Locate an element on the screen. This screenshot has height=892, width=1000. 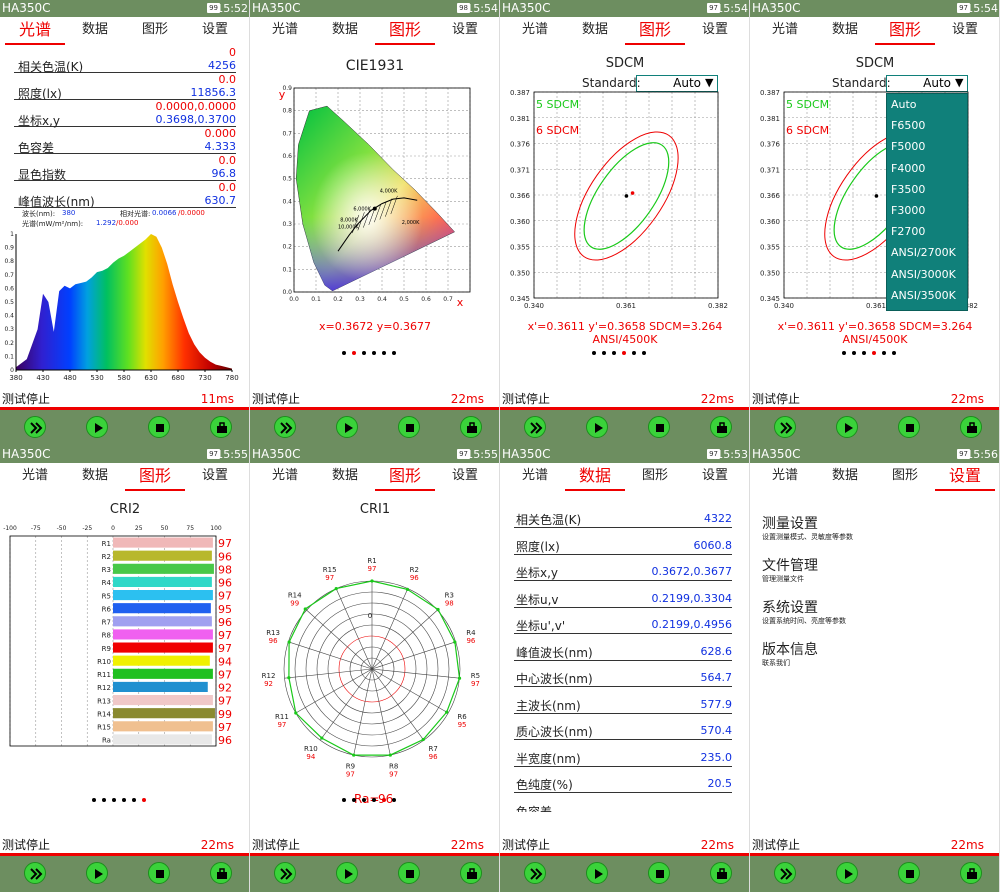
dropdown-option: F6500 is located at coordinates (908, 125).